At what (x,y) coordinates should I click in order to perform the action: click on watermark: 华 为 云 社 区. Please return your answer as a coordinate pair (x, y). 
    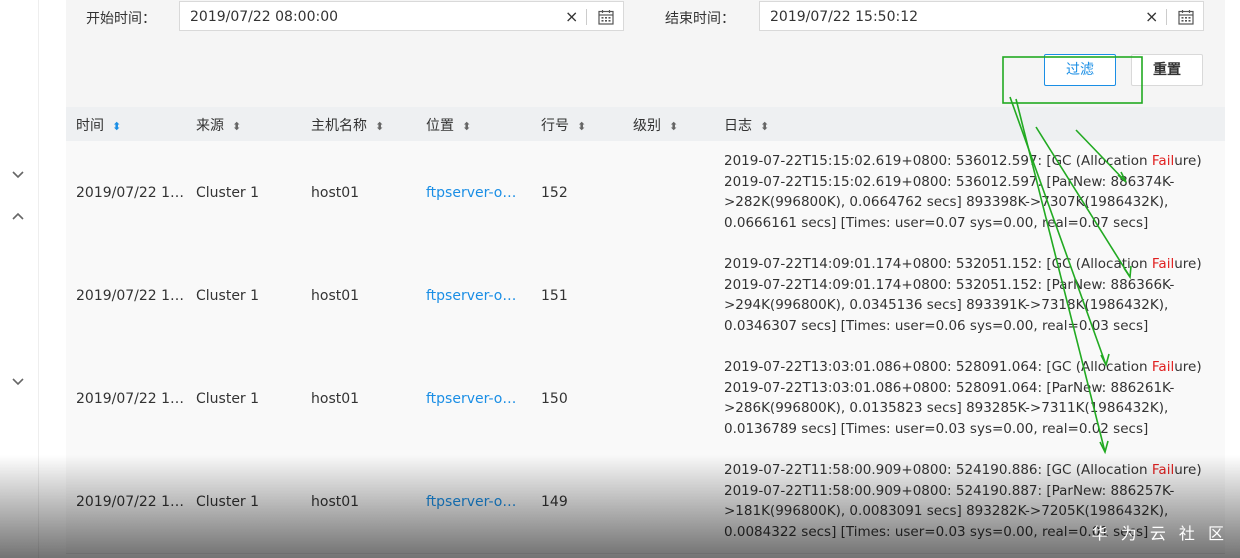
    Looking at the image, I should click on (1159, 533).